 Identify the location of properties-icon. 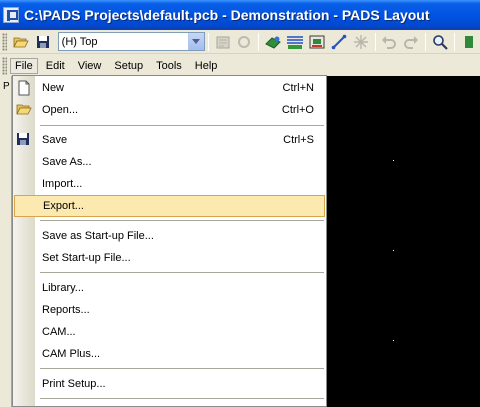
(223, 42).